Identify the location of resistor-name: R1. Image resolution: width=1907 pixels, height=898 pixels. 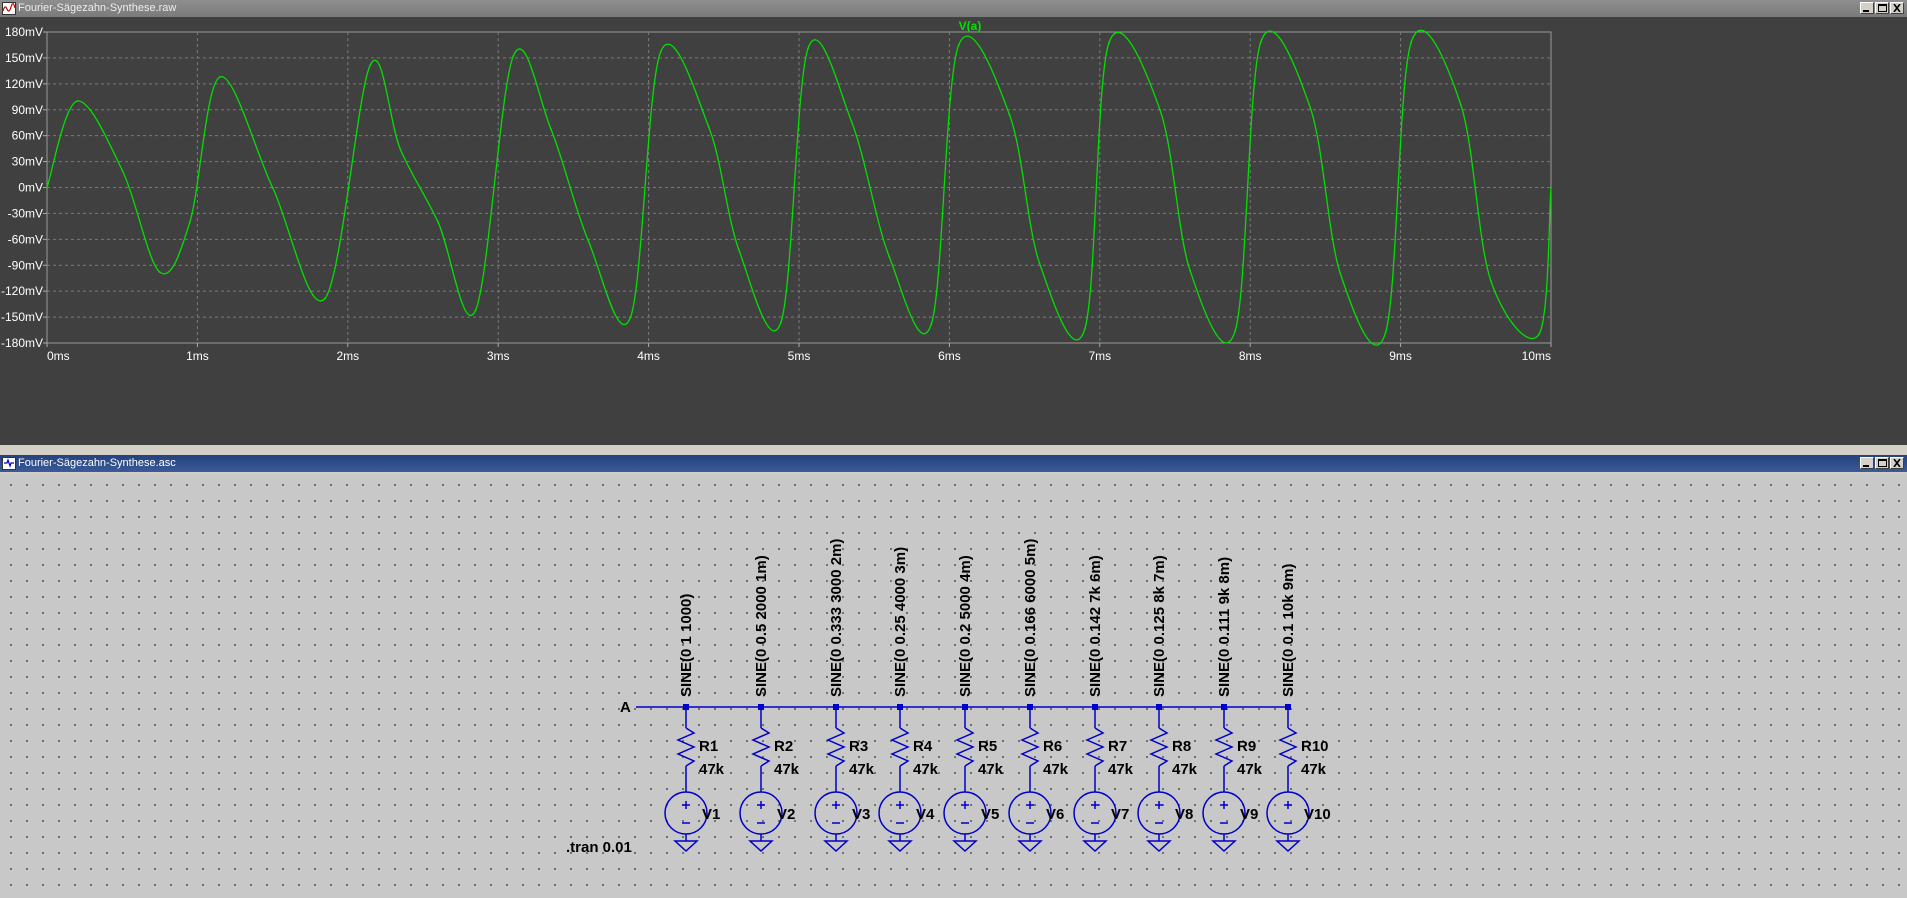
(708, 746).